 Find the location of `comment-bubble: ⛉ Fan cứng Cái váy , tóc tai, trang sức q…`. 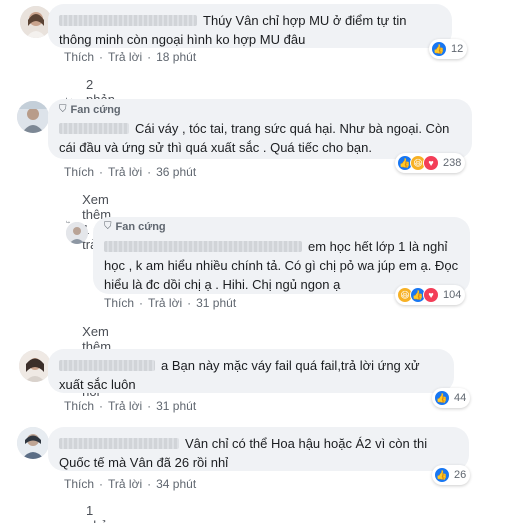

comment-bubble: ⛉ Fan cứng Cái váy , tóc tai, trang sức q… is located at coordinates (260, 129).